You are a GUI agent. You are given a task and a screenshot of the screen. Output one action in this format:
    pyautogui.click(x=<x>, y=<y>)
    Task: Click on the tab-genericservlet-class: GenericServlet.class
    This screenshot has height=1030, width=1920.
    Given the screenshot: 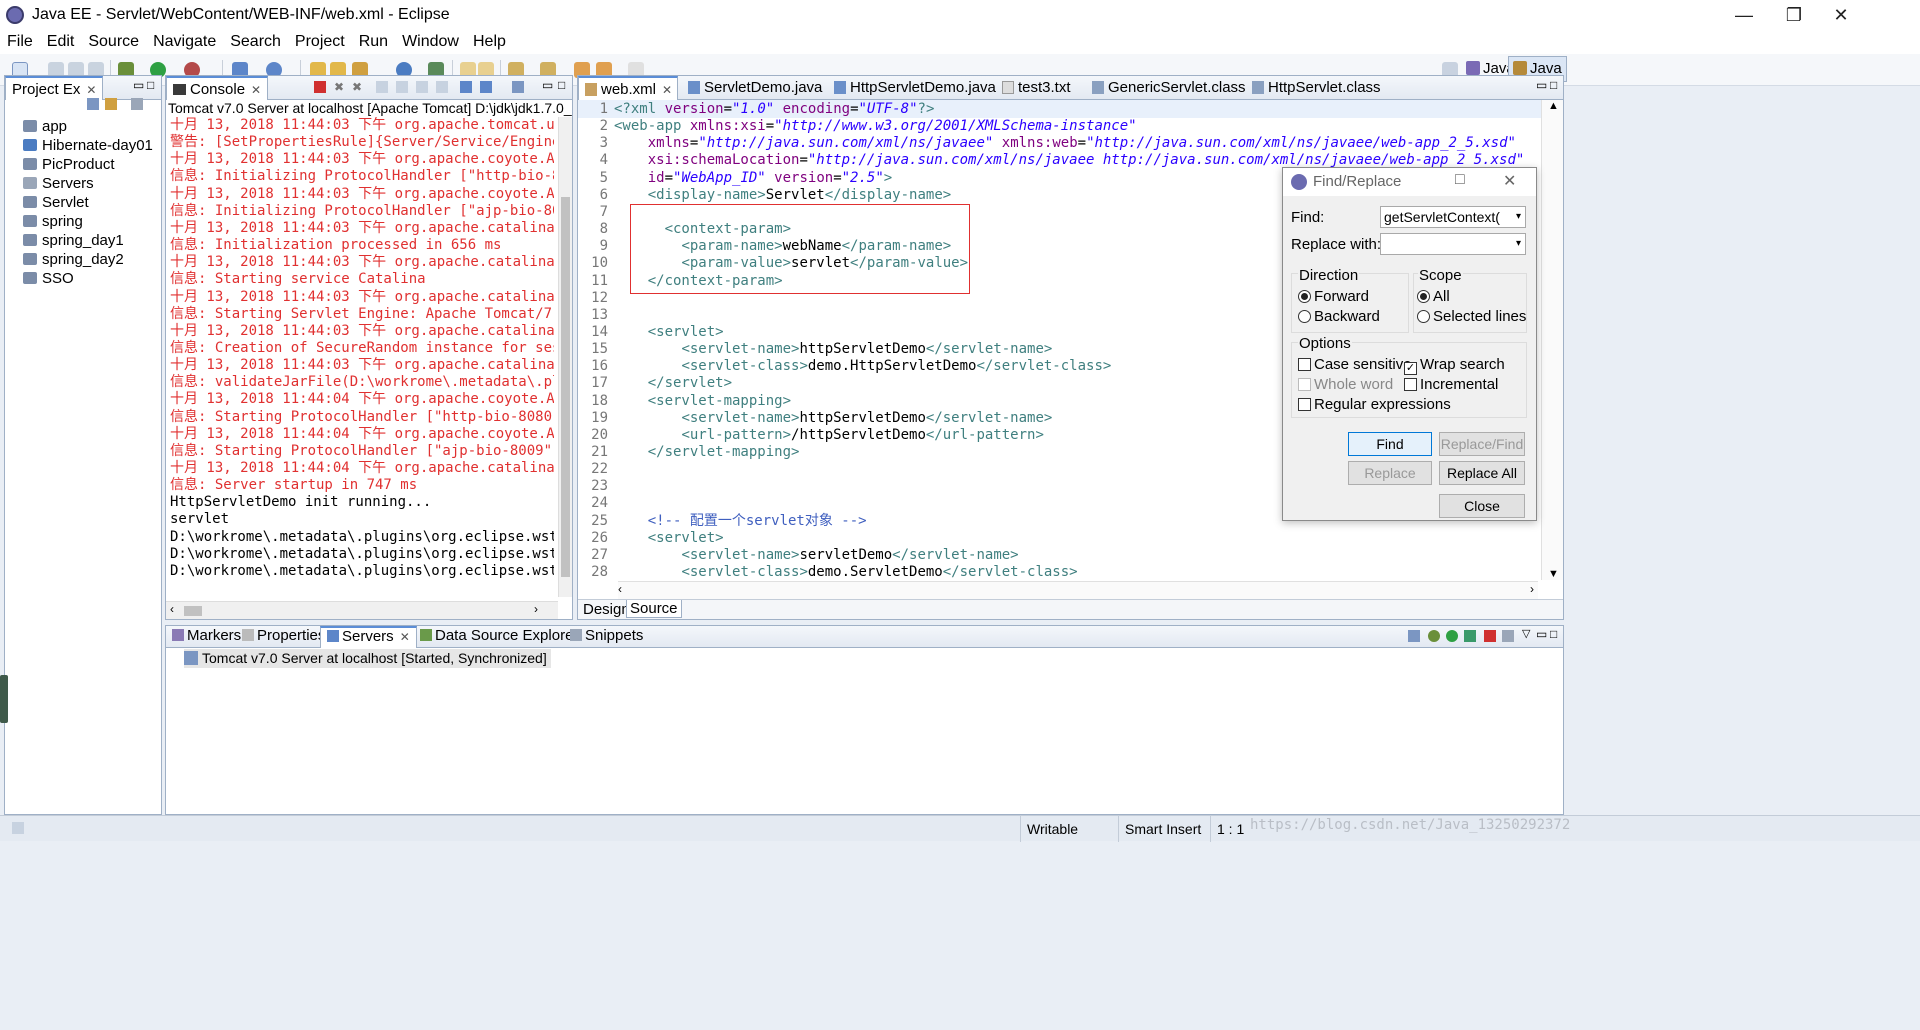 What is the action you would take?
    pyautogui.click(x=1169, y=88)
    